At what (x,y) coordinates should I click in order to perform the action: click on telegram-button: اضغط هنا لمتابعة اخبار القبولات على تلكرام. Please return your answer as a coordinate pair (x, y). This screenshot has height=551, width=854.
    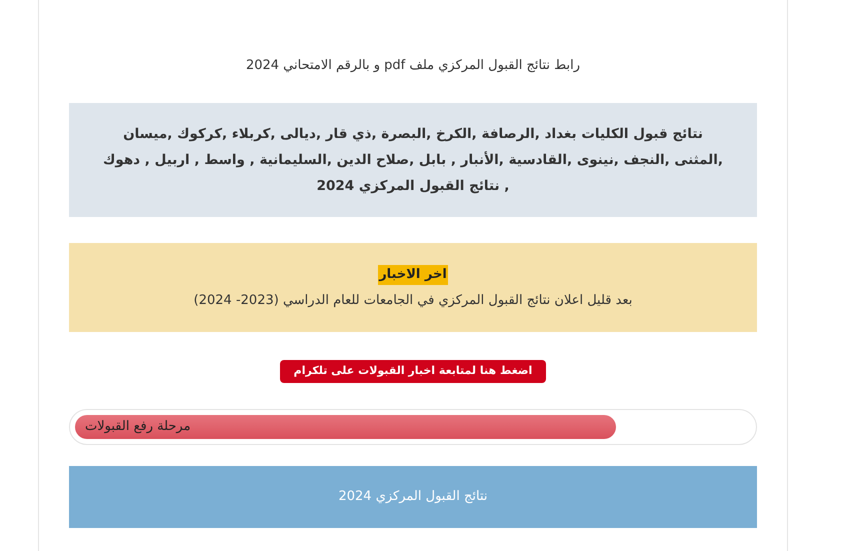
    Looking at the image, I should click on (413, 371).